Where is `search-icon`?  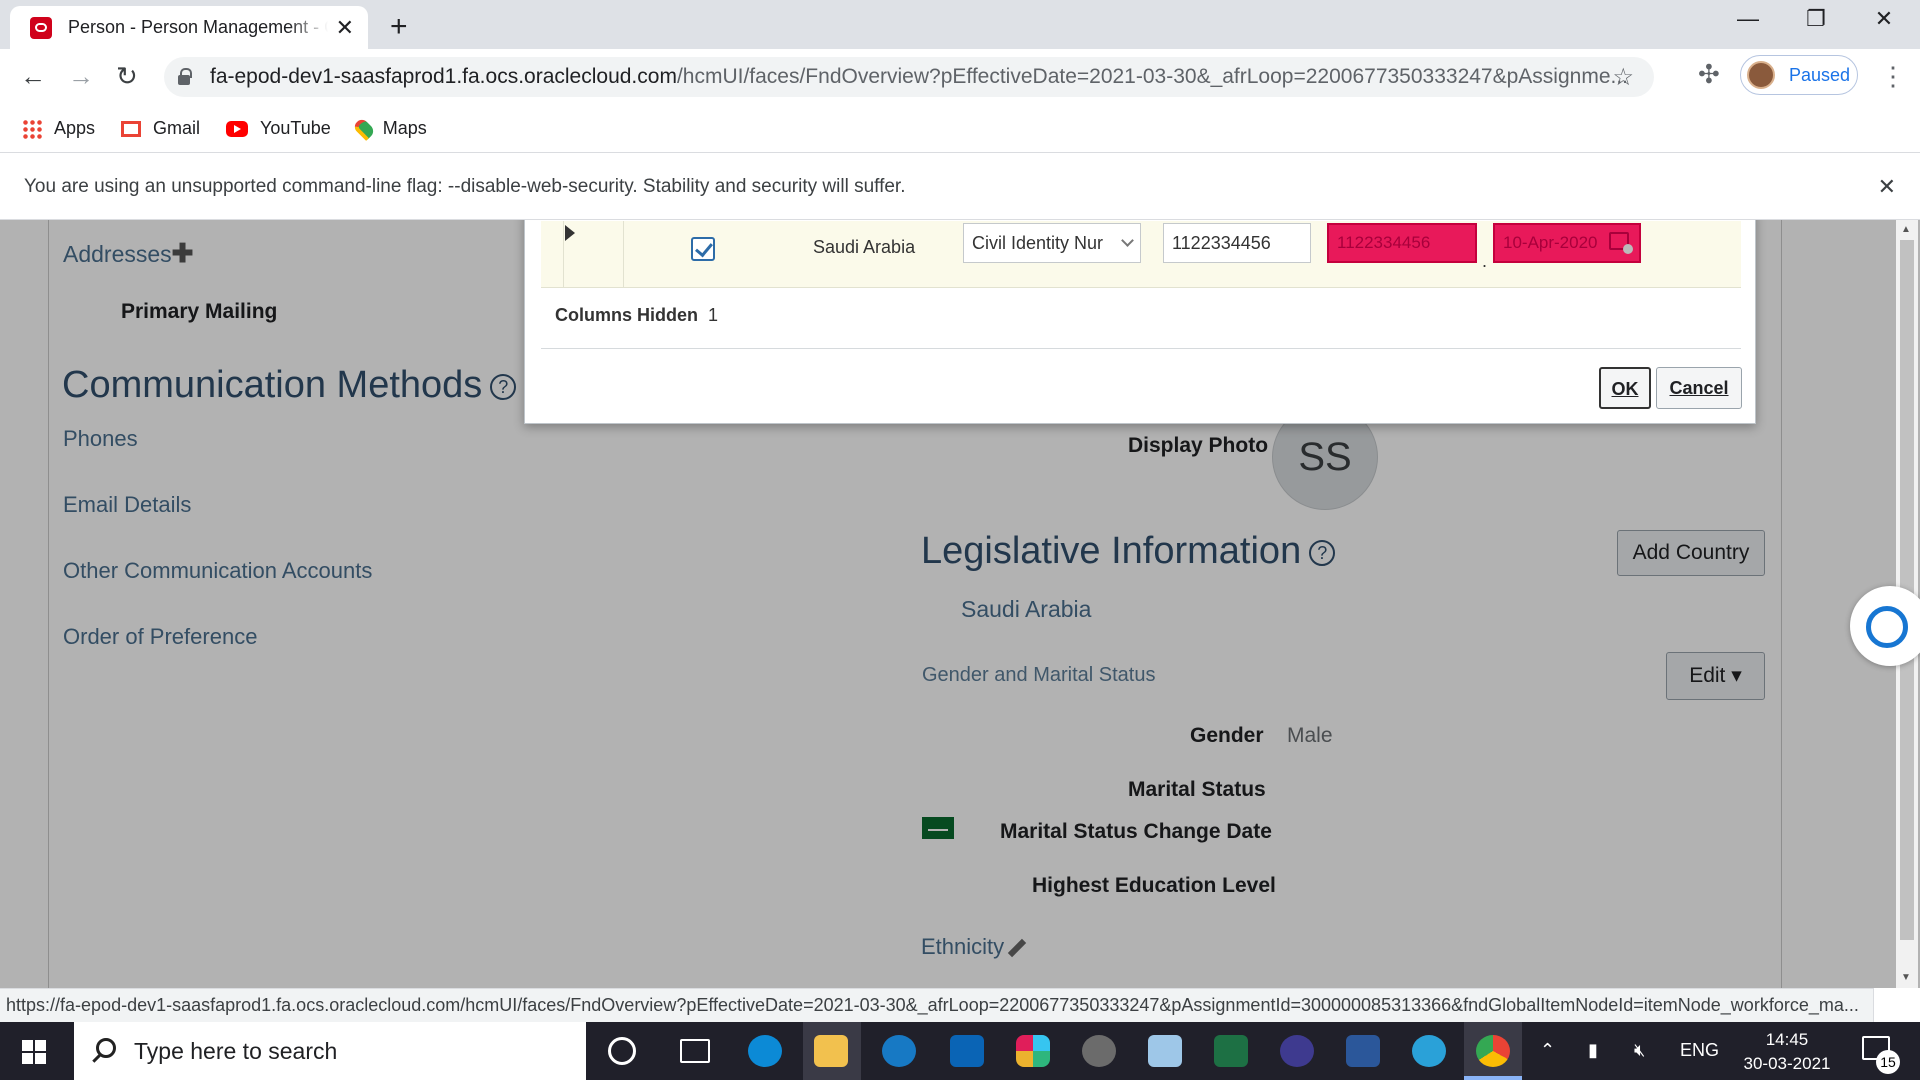
search-icon is located at coordinates (106, 1048).